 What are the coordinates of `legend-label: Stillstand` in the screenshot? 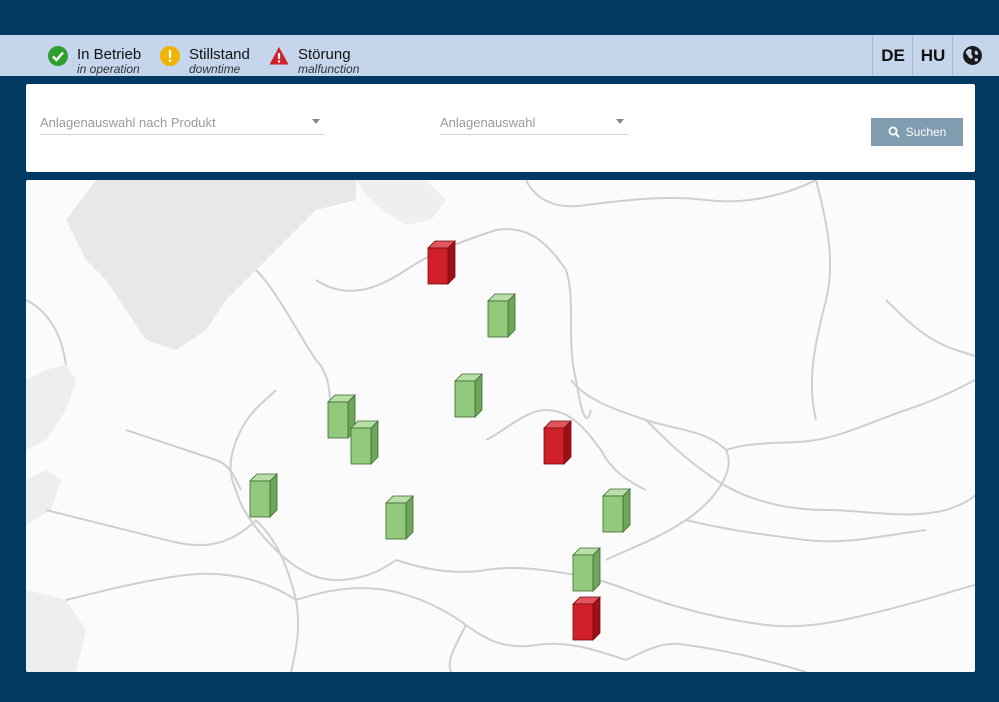 It's located at (219, 54).